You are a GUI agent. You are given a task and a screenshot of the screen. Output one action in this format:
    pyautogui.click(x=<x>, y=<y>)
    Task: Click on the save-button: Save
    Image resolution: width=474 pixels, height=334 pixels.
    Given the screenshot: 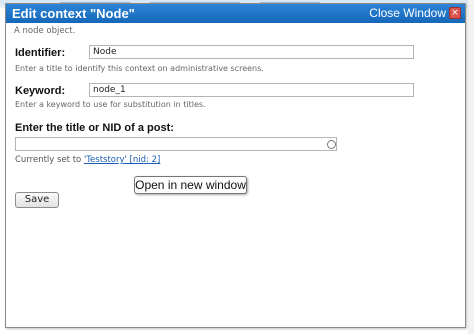 What is the action you would take?
    pyautogui.click(x=37, y=200)
    